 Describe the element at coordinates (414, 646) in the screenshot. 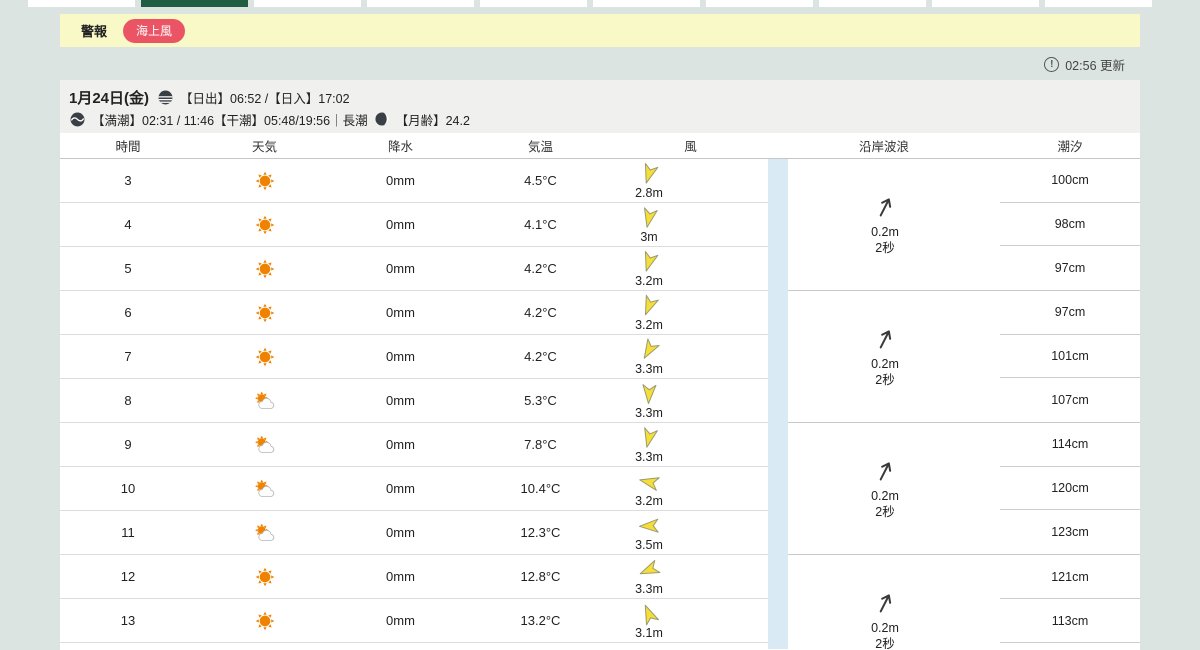

I see `clipped-next-row` at that location.